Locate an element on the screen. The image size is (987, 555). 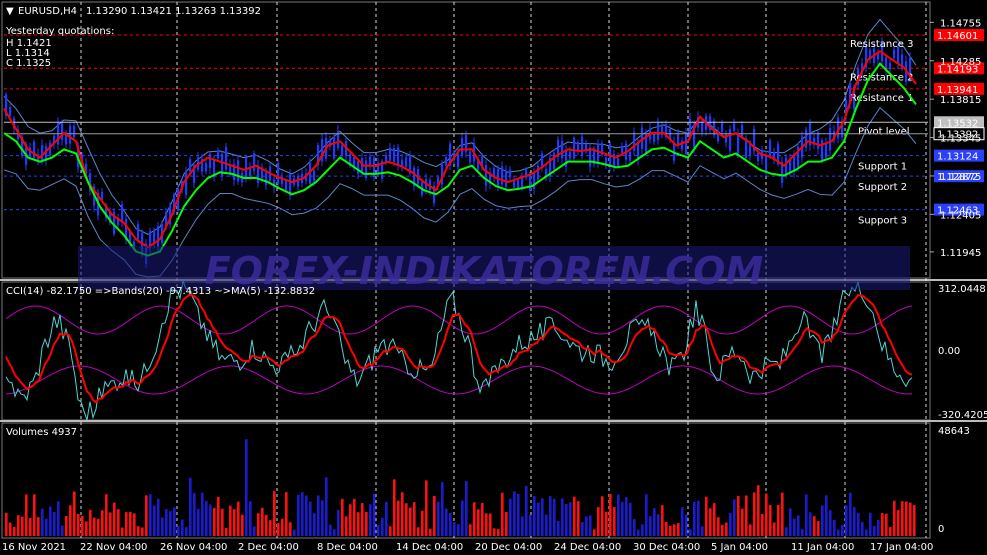
price-tick: 1.13345 is located at coordinates (960, 139).